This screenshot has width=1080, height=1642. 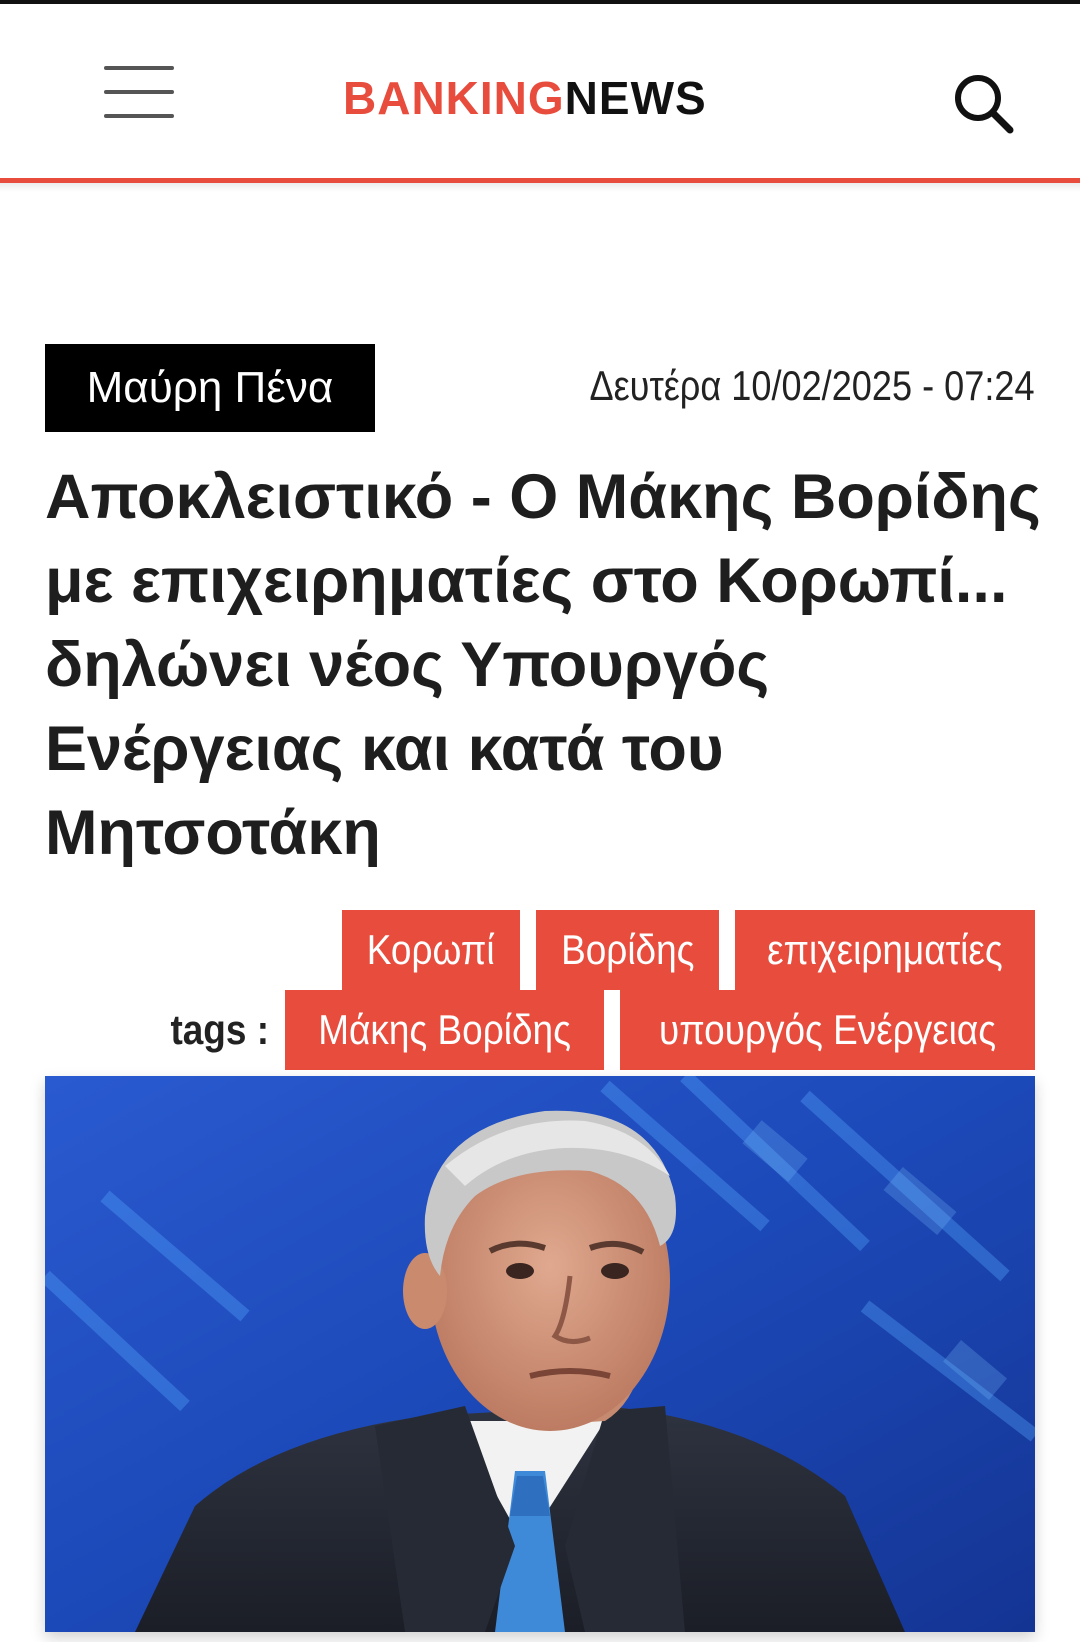 What do you see at coordinates (540, 187) in the screenshot?
I see `header-shadow` at bounding box center [540, 187].